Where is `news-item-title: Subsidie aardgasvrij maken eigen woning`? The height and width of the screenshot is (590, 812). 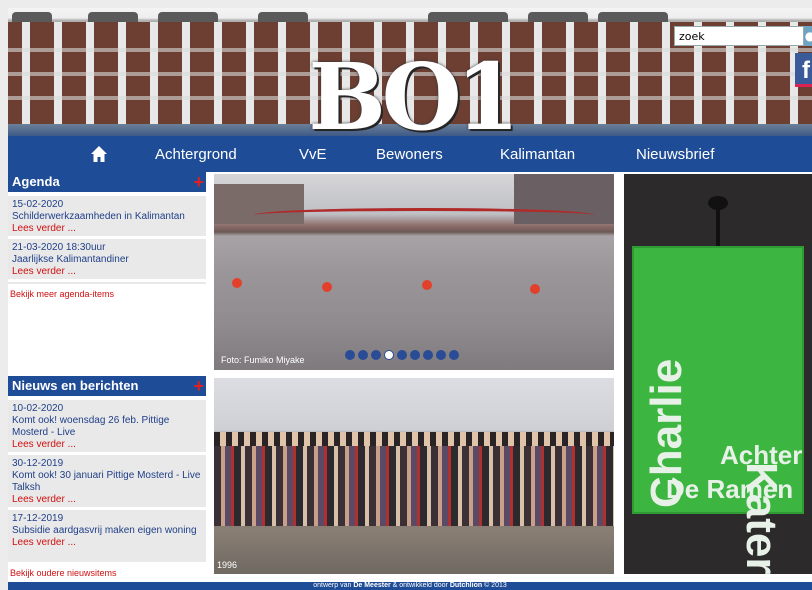
news-item-title: Subsidie aardgasvrij maken eigen woning is located at coordinates (104, 530).